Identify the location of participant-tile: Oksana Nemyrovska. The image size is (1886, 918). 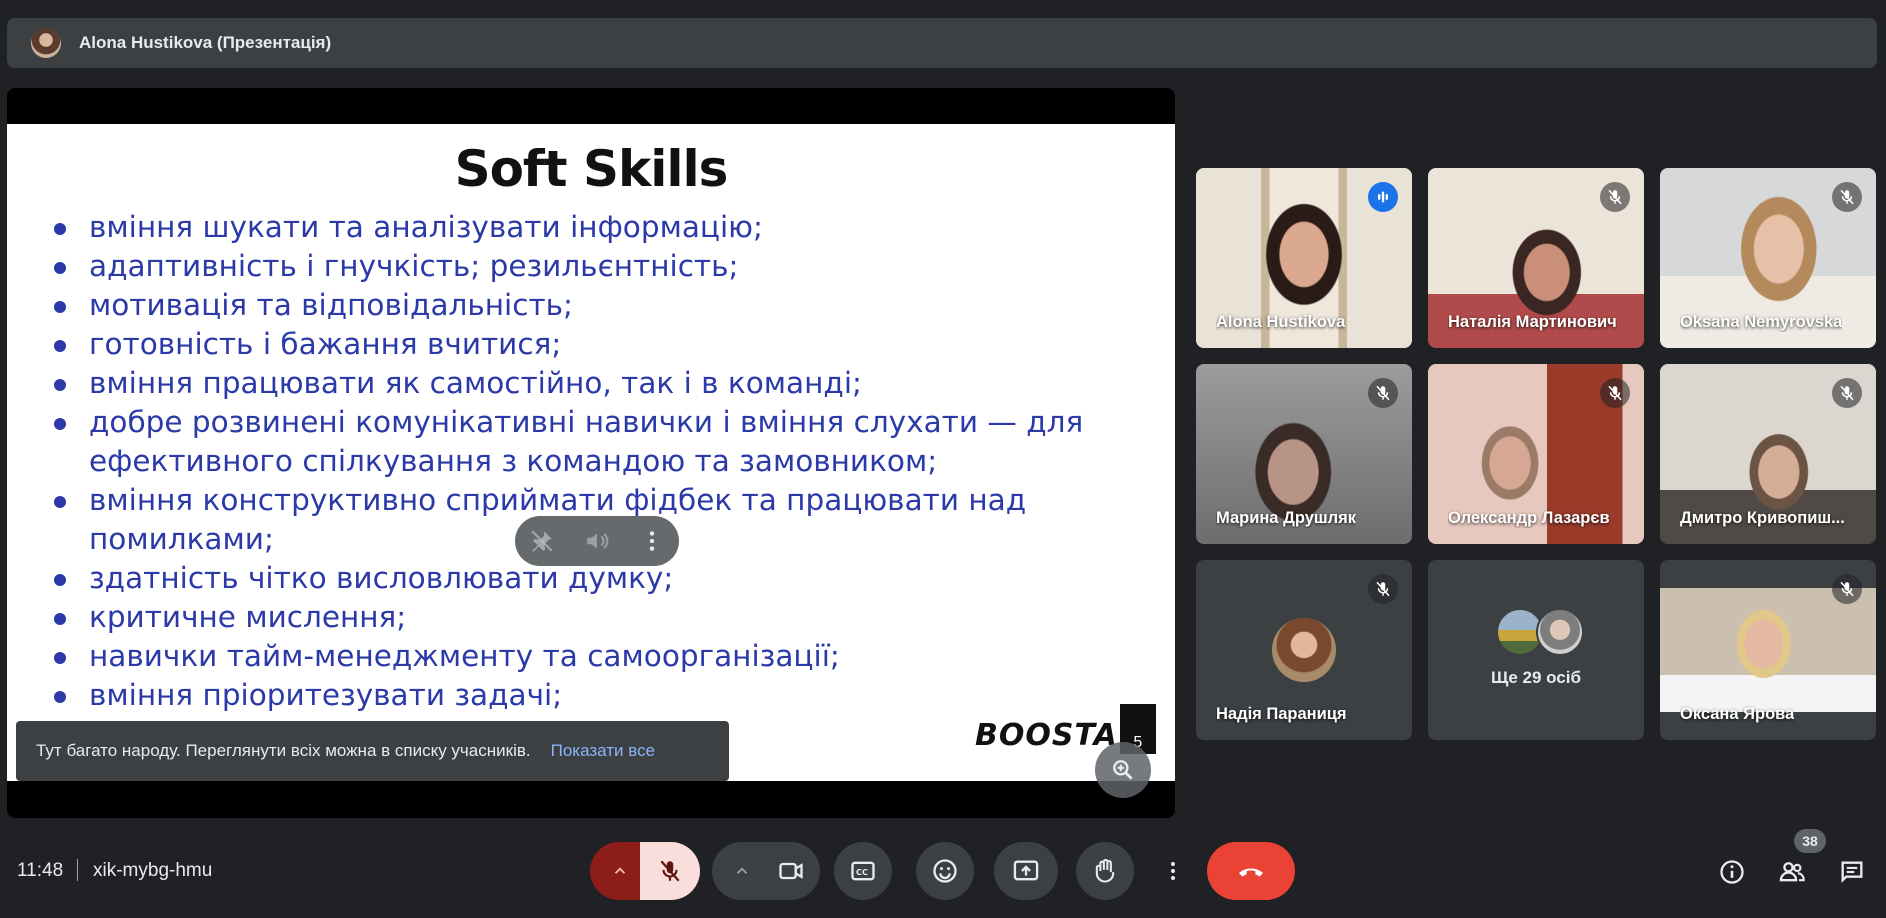
(1768, 258).